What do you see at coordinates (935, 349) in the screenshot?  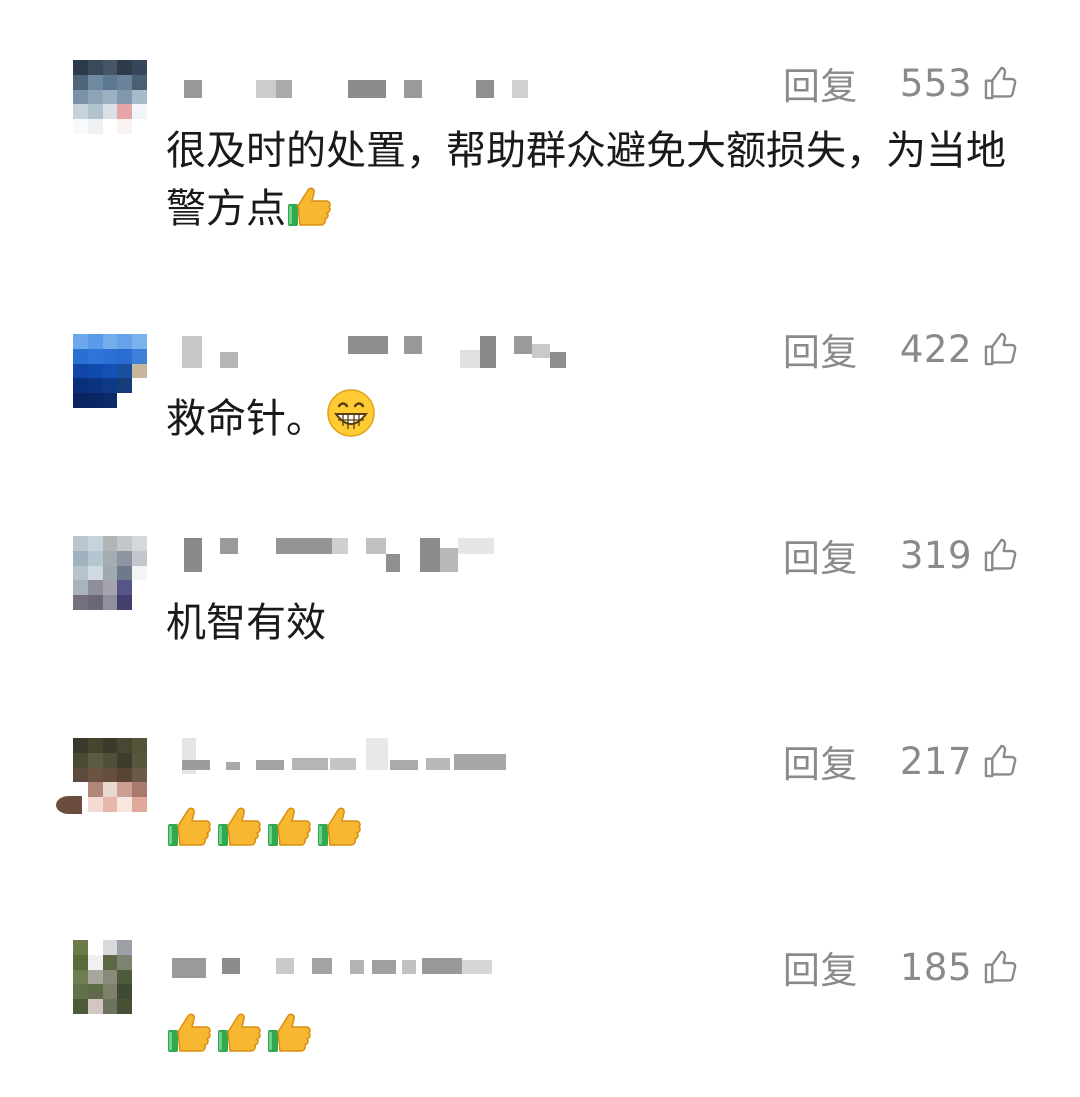 I see `like-count: 422` at bounding box center [935, 349].